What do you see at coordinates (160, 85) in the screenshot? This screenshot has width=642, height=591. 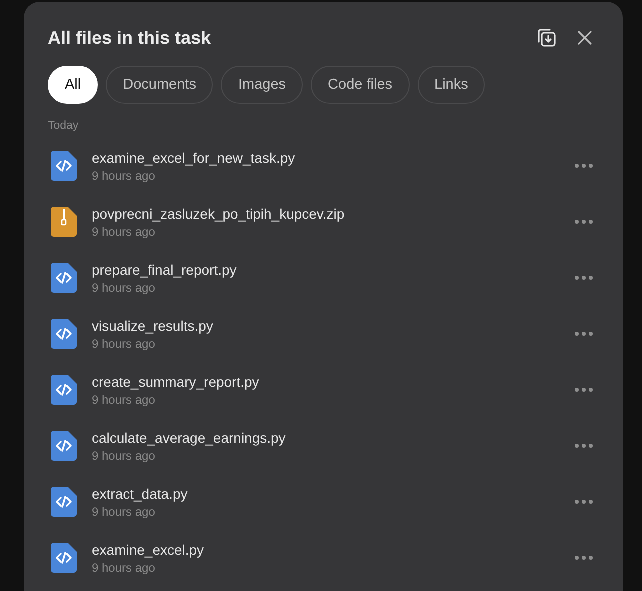 I see `filter-tab: Documents` at bounding box center [160, 85].